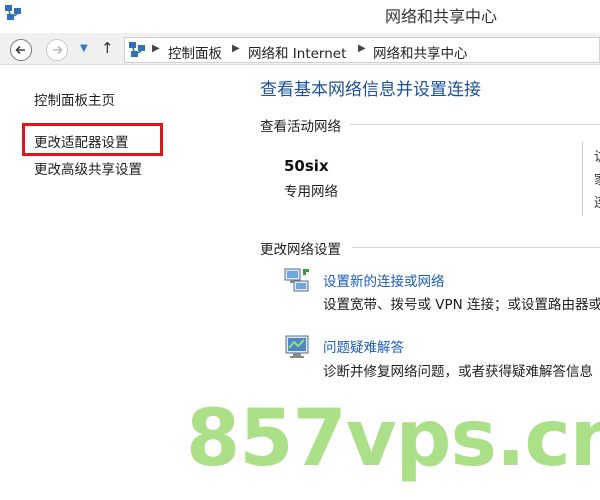 This screenshot has width=600, height=500. I want to click on connections-label: 连, so click(597, 201).